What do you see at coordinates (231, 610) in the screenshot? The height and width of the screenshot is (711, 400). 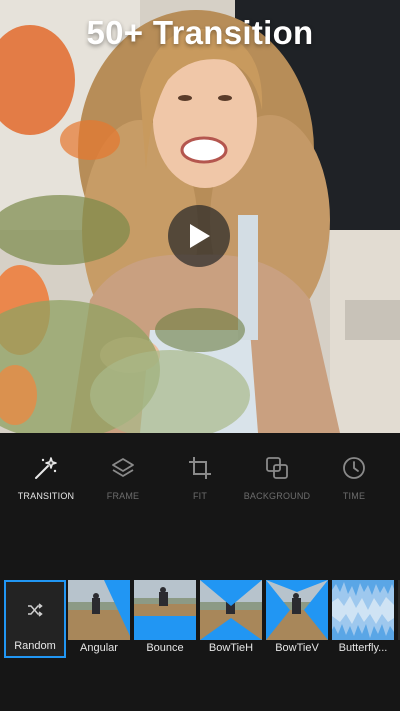 I see `transition-thumb-bowtieh` at bounding box center [231, 610].